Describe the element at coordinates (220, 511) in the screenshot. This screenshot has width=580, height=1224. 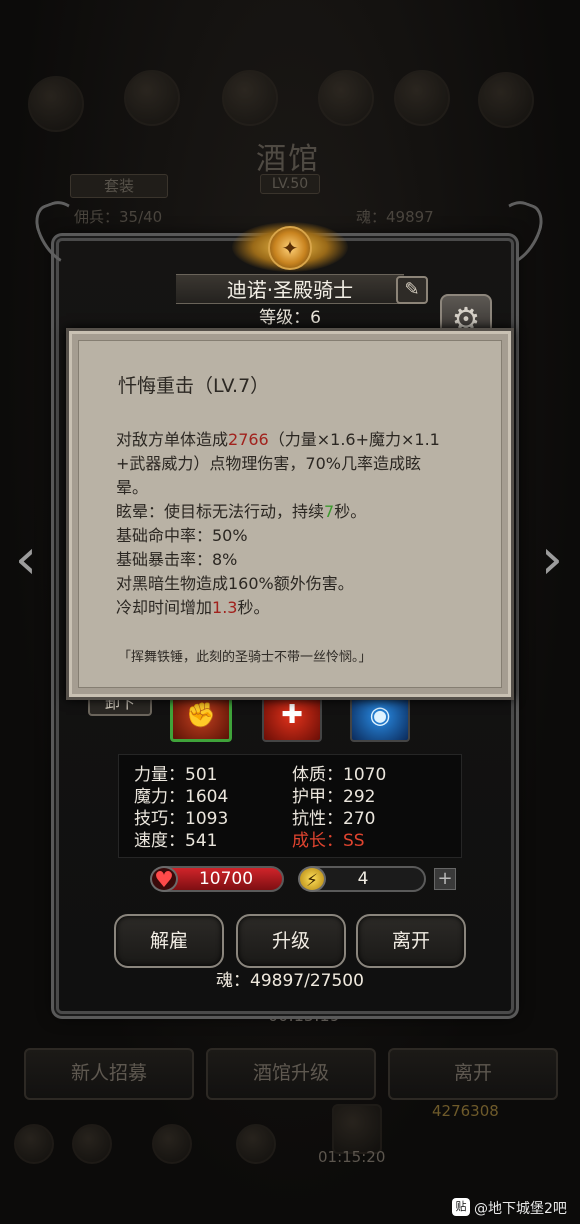
I see `desc-text: 眩晕：使目标无法行动，持续` at that location.